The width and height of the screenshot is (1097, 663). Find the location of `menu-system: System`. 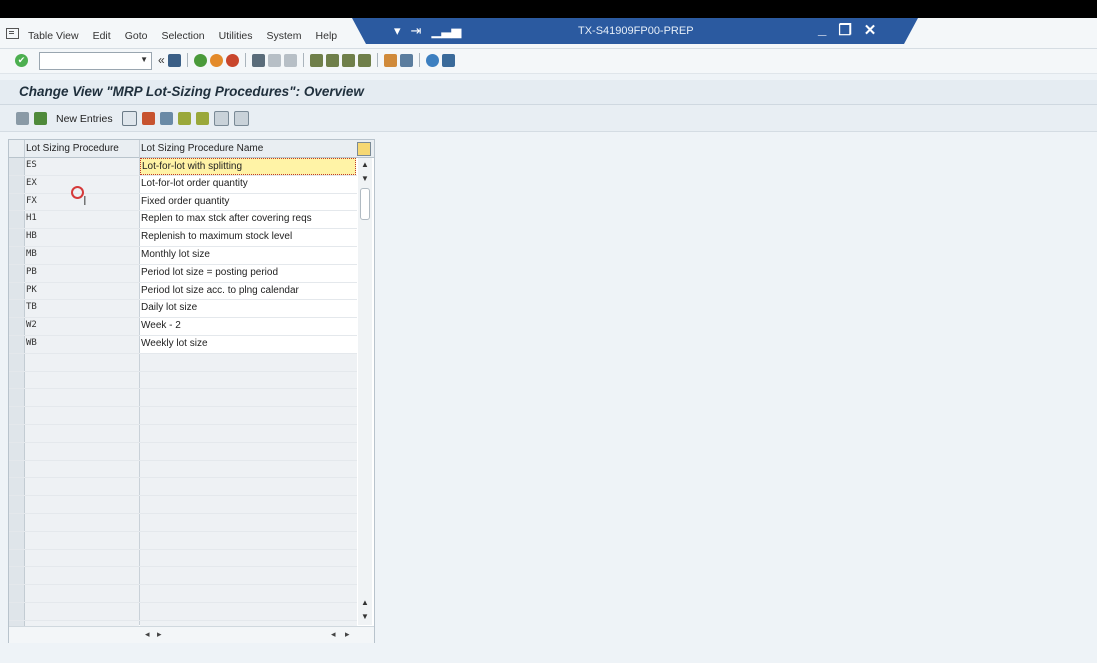

menu-system: System is located at coordinates (284, 36).